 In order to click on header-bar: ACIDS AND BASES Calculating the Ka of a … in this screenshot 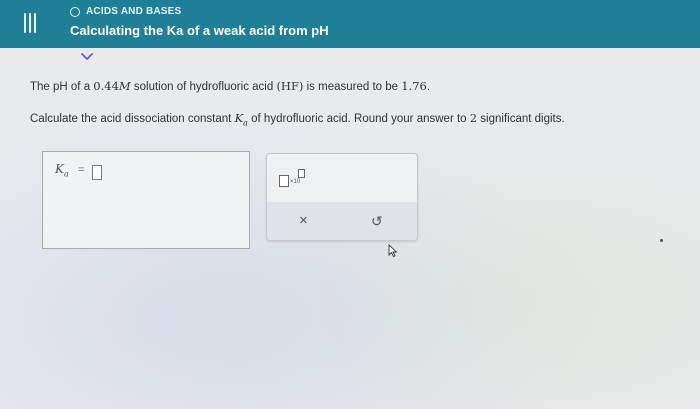, I will do `click(350, 24)`.